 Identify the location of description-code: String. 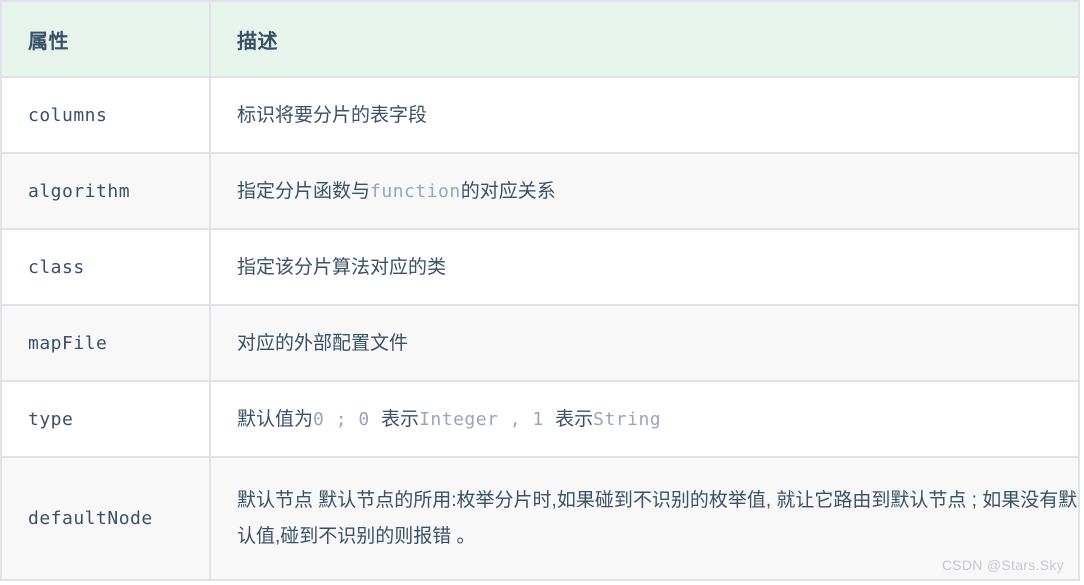
(627, 419).